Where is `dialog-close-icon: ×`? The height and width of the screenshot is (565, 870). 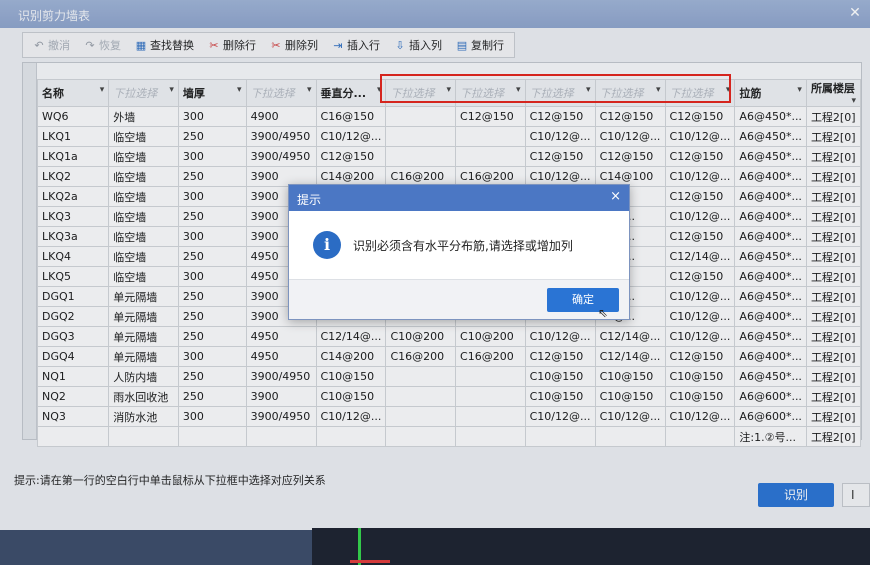
dialog-close-icon: × is located at coordinates (615, 196).